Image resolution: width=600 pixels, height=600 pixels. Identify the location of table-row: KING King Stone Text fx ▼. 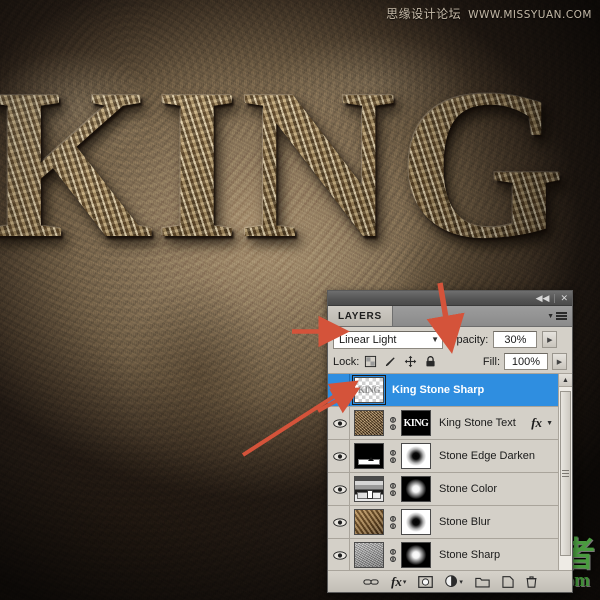
(443, 423).